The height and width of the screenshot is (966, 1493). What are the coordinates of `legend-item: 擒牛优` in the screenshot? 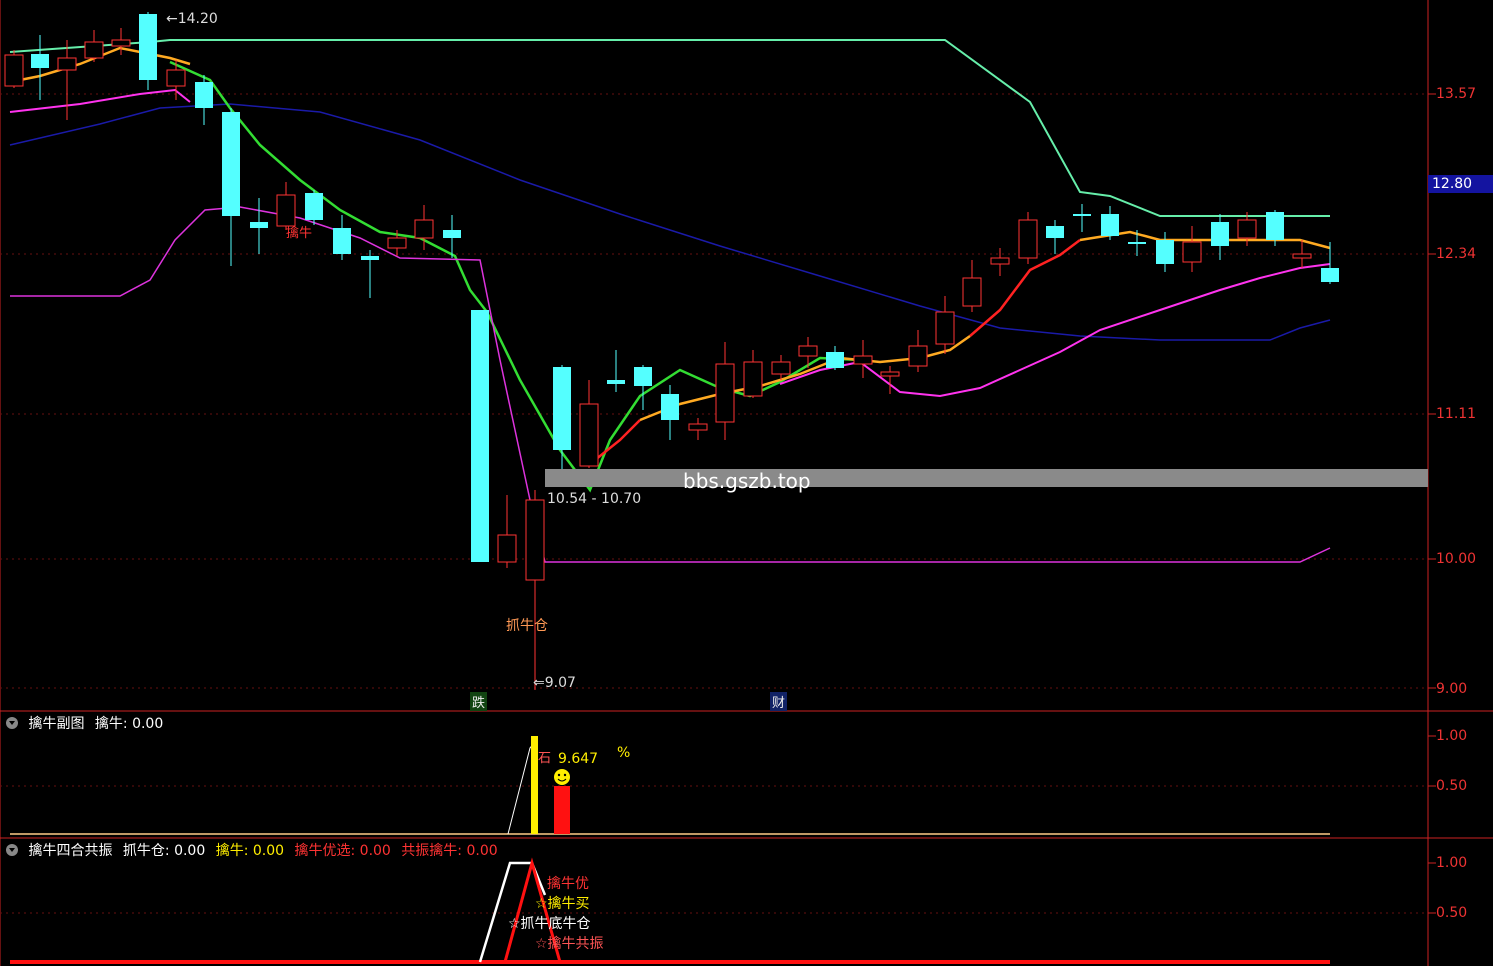 It's located at (568, 884).